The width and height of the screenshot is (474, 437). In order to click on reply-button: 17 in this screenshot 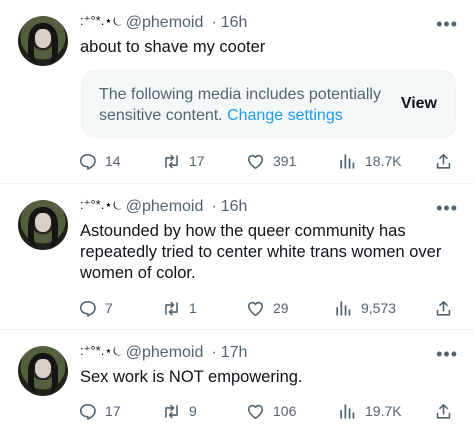, I will do `click(99, 411)`.